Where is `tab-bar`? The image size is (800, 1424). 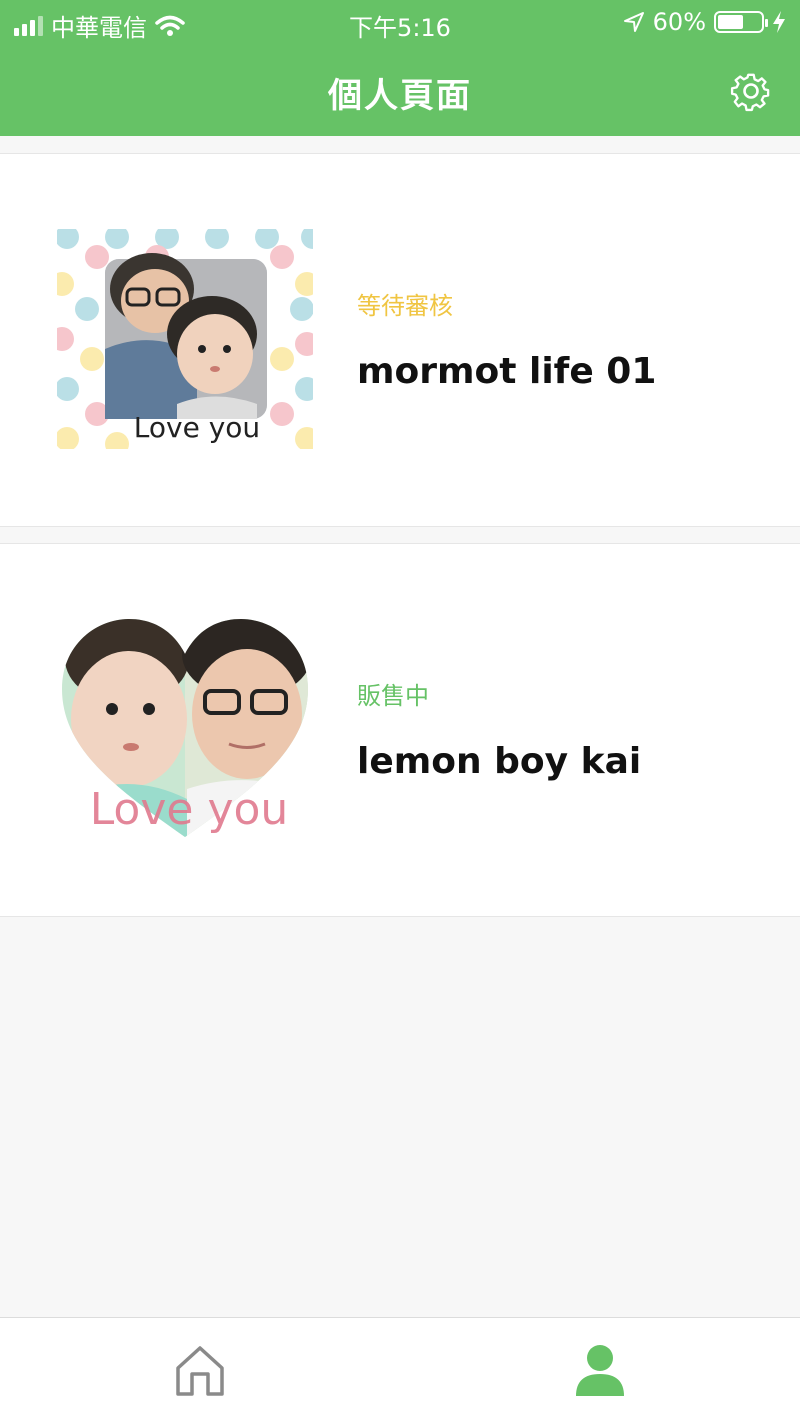
tab-bar is located at coordinates (400, 1370).